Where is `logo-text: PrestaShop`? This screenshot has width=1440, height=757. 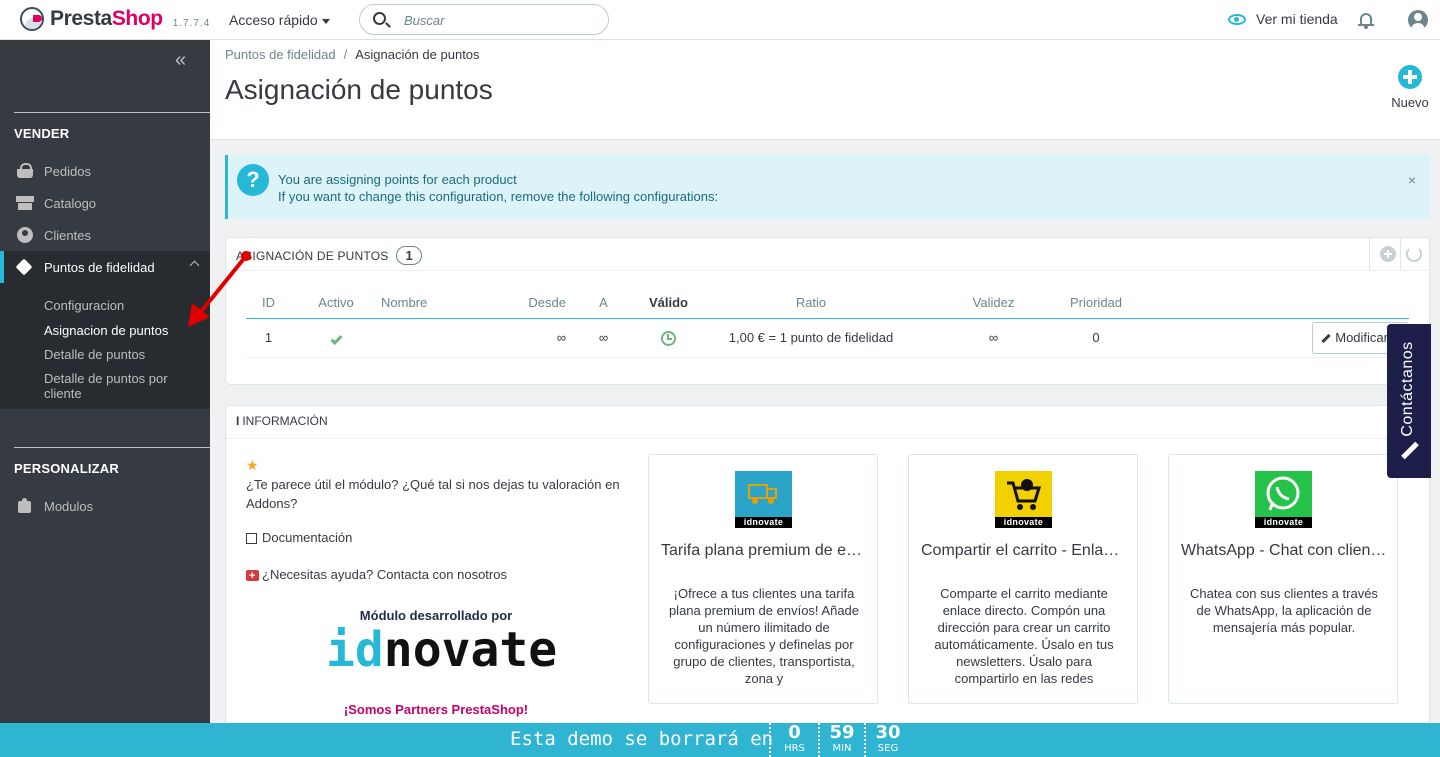 logo-text: PrestaShop is located at coordinates (106, 19).